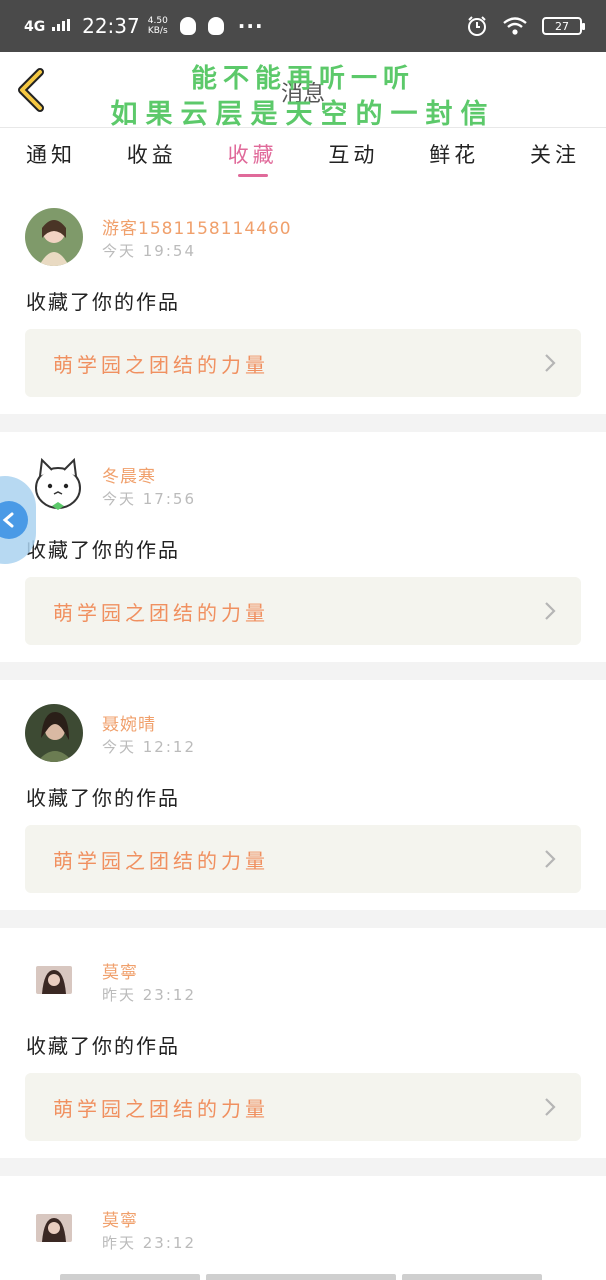 The image size is (606, 1280). Describe the element at coordinates (157, 21) in the screenshot. I see `speed-value: 4.50` at that location.